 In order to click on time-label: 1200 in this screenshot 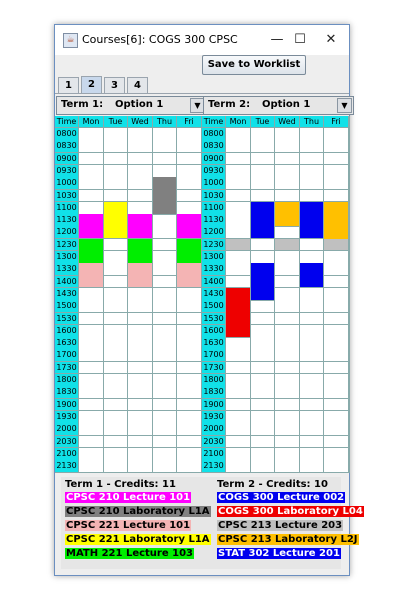, I will do `click(67, 233)`.